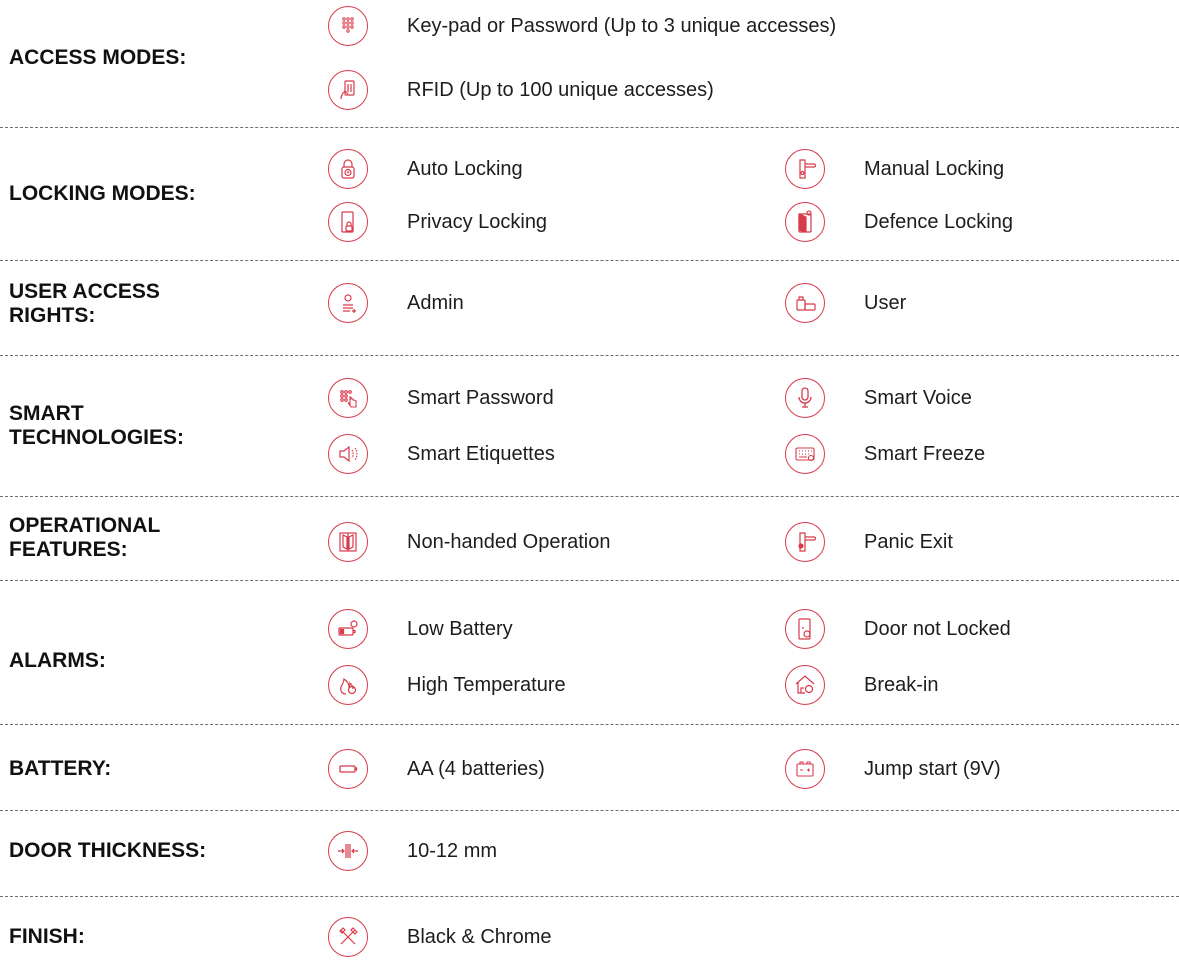  What do you see at coordinates (465, 168) in the screenshot?
I see `spec-item-label: Auto Locking` at bounding box center [465, 168].